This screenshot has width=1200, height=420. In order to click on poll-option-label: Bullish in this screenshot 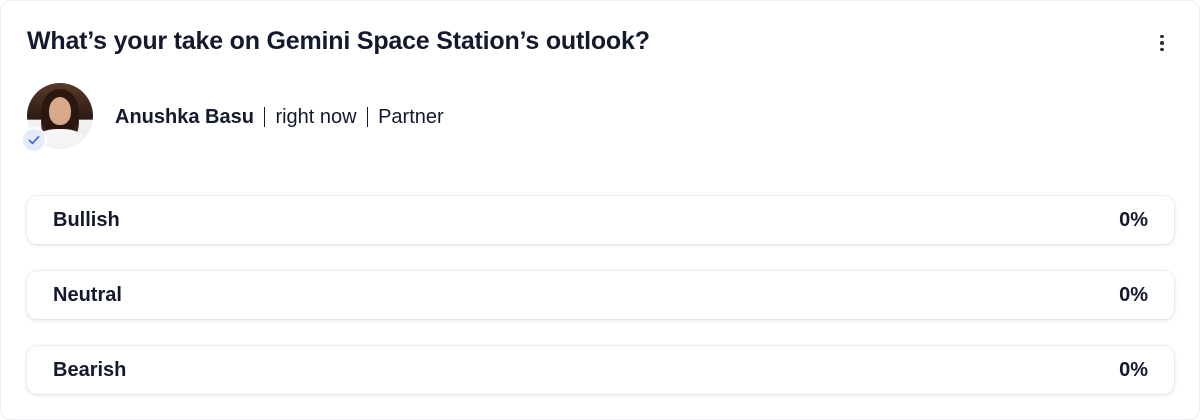, I will do `click(86, 219)`.